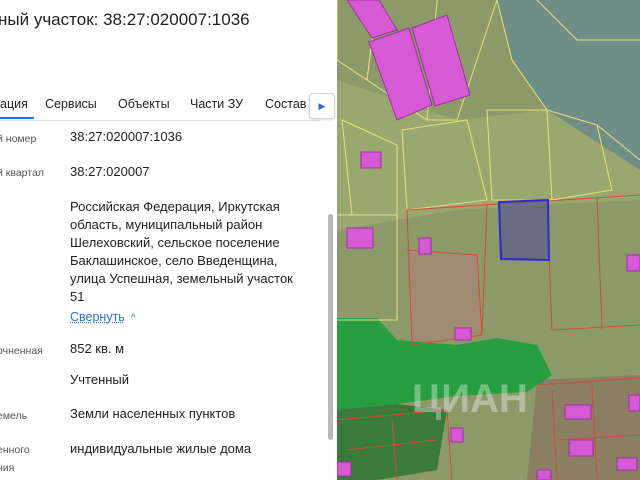  What do you see at coordinates (22, 173) in the screenshot?
I see `quarter-label: й квартал` at bounding box center [22, 173].